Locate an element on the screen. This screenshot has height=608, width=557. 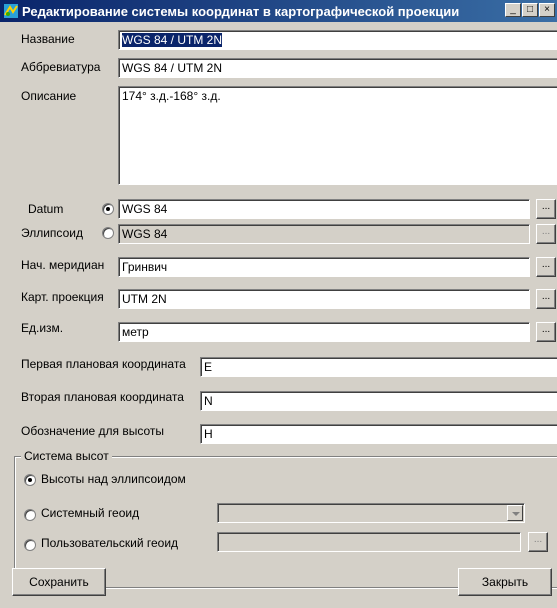
ellipsoid-heights-radio is located at coordinates (30, 480).